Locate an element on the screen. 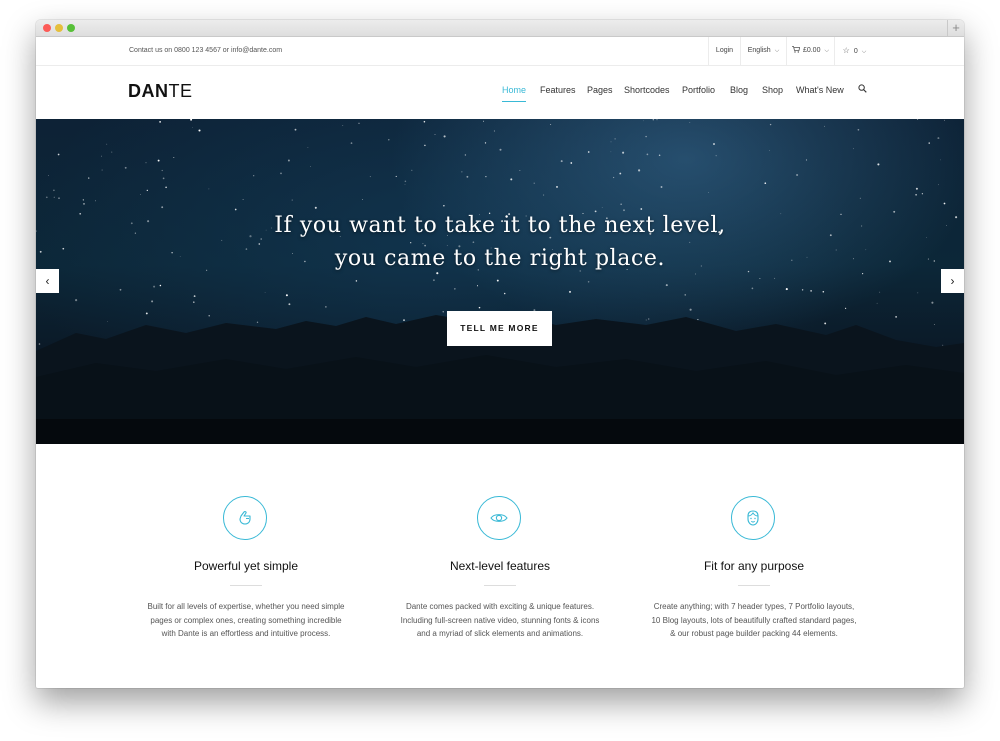 This screenshot has width=1000, height=741. new-tab-button: + is located at coordinates (955, 28).